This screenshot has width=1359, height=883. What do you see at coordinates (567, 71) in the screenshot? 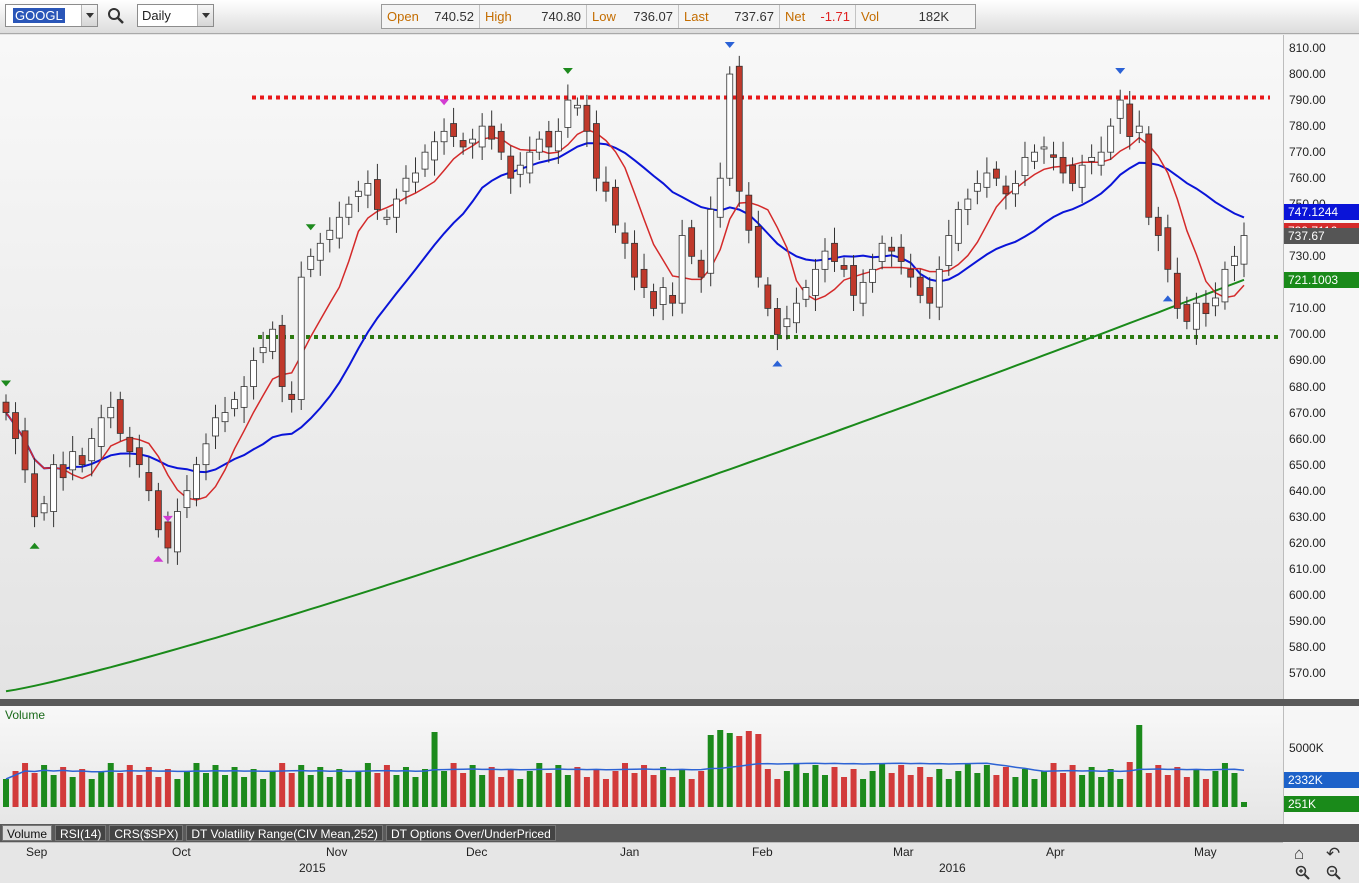
I see `pivot-marker` at bounding box center [567, 71].